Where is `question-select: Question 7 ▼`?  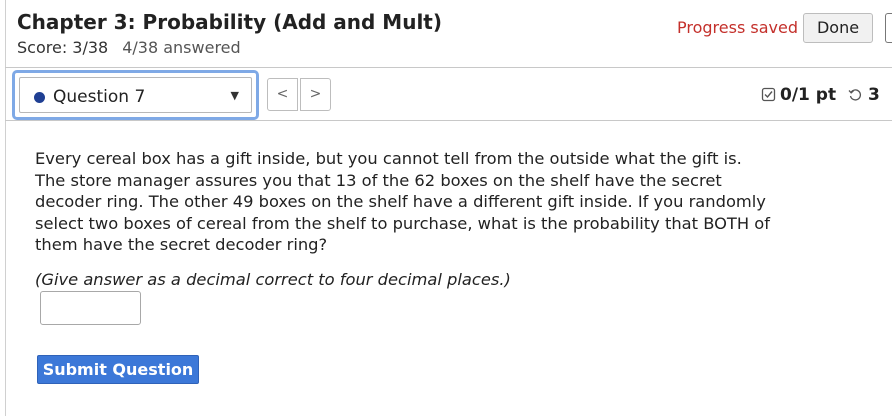
question-select: Question 7 ▼ is located at coordinates (135, 95).